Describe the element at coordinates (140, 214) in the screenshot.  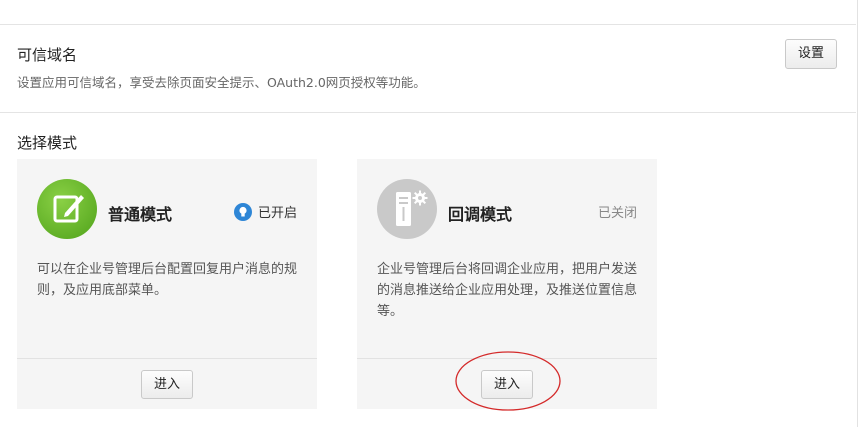
I see `normal-mode-name: 普通模式` at that location.